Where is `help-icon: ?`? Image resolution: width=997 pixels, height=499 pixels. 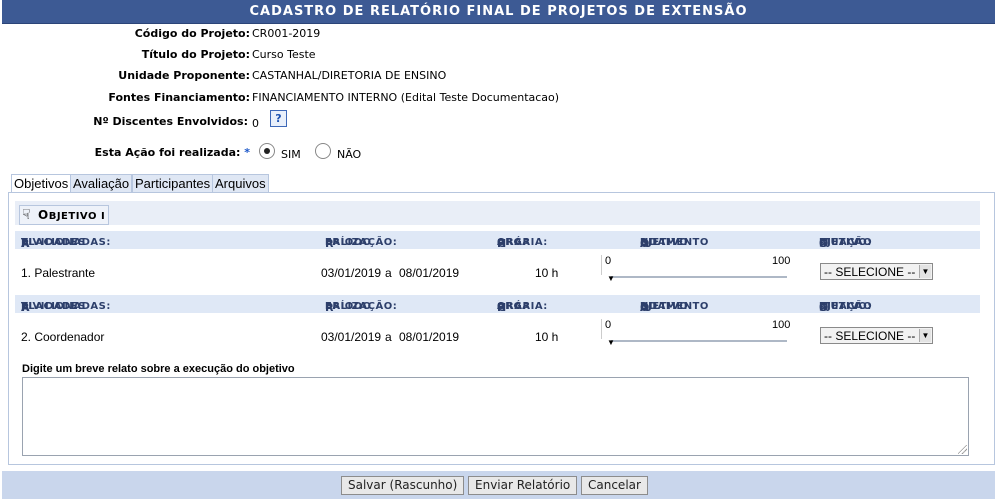 help-icon: ? is located at coordinates (278, 118).